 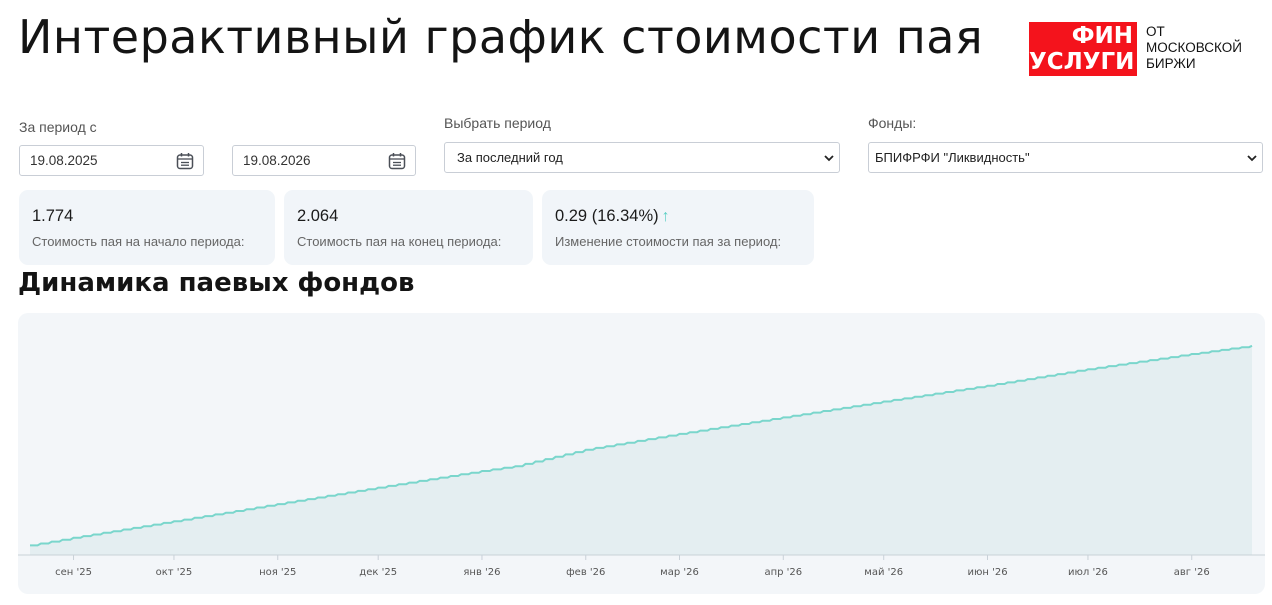 I want to click on arrow-up-icon: ↑, so click(x=665, y=216).